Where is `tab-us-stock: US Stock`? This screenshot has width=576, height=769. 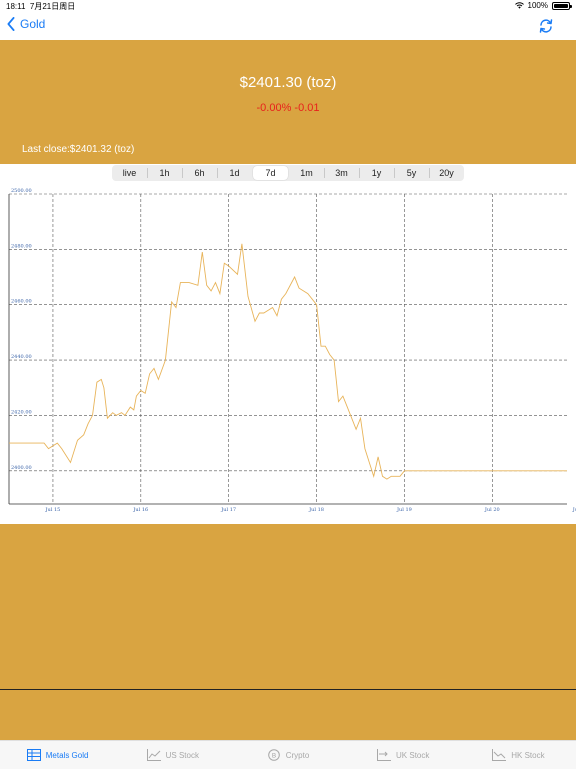 tab-us-stock: US Stock is located at coordinates (172, 755).